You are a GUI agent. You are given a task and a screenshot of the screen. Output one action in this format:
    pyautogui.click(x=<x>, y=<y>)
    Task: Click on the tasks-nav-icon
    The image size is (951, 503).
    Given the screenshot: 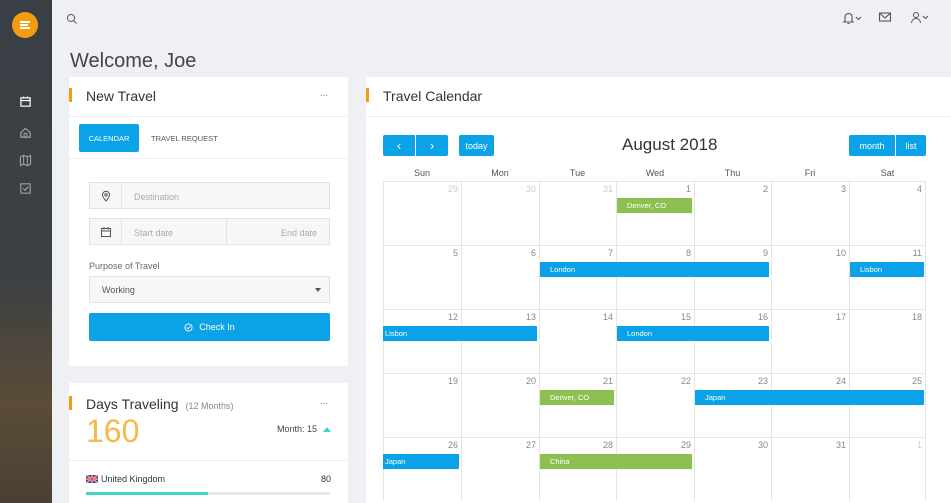 What is the action you would take?
    pyautogui.click(x=25, y=188)
    